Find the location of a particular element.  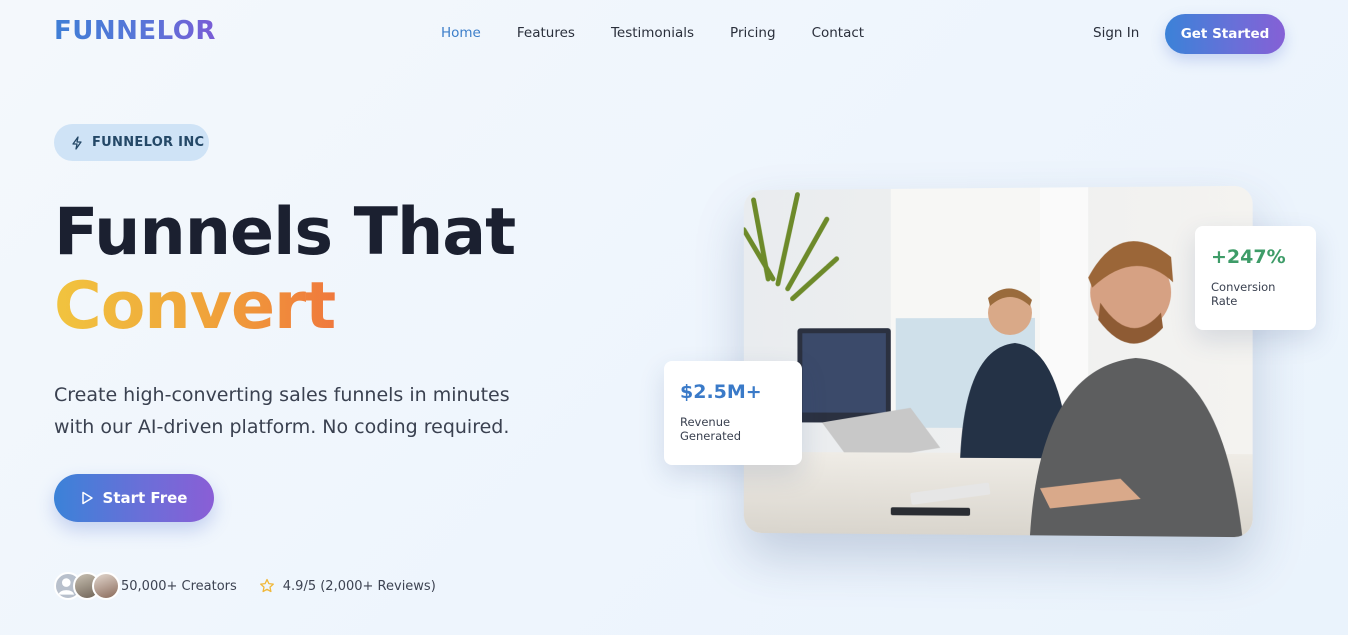

play-icon is located at coordinates (87, 498).